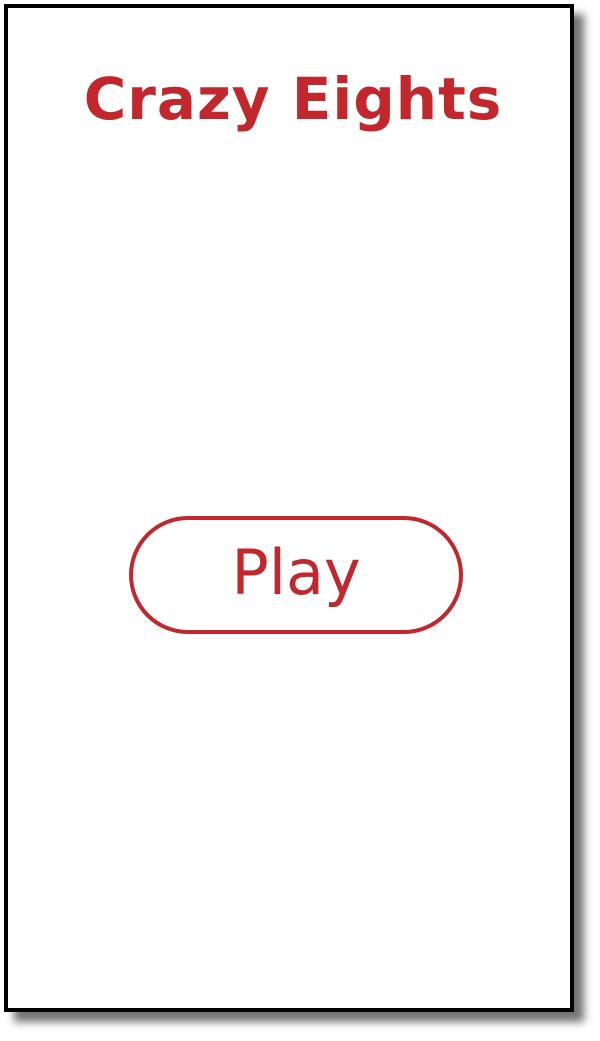 Image resolution: width=600 pixels, height=1041 pixels. Describe the element at coordinates (293, 99) in the screenshot. I see `game-title: Crazy Eights` at that location.